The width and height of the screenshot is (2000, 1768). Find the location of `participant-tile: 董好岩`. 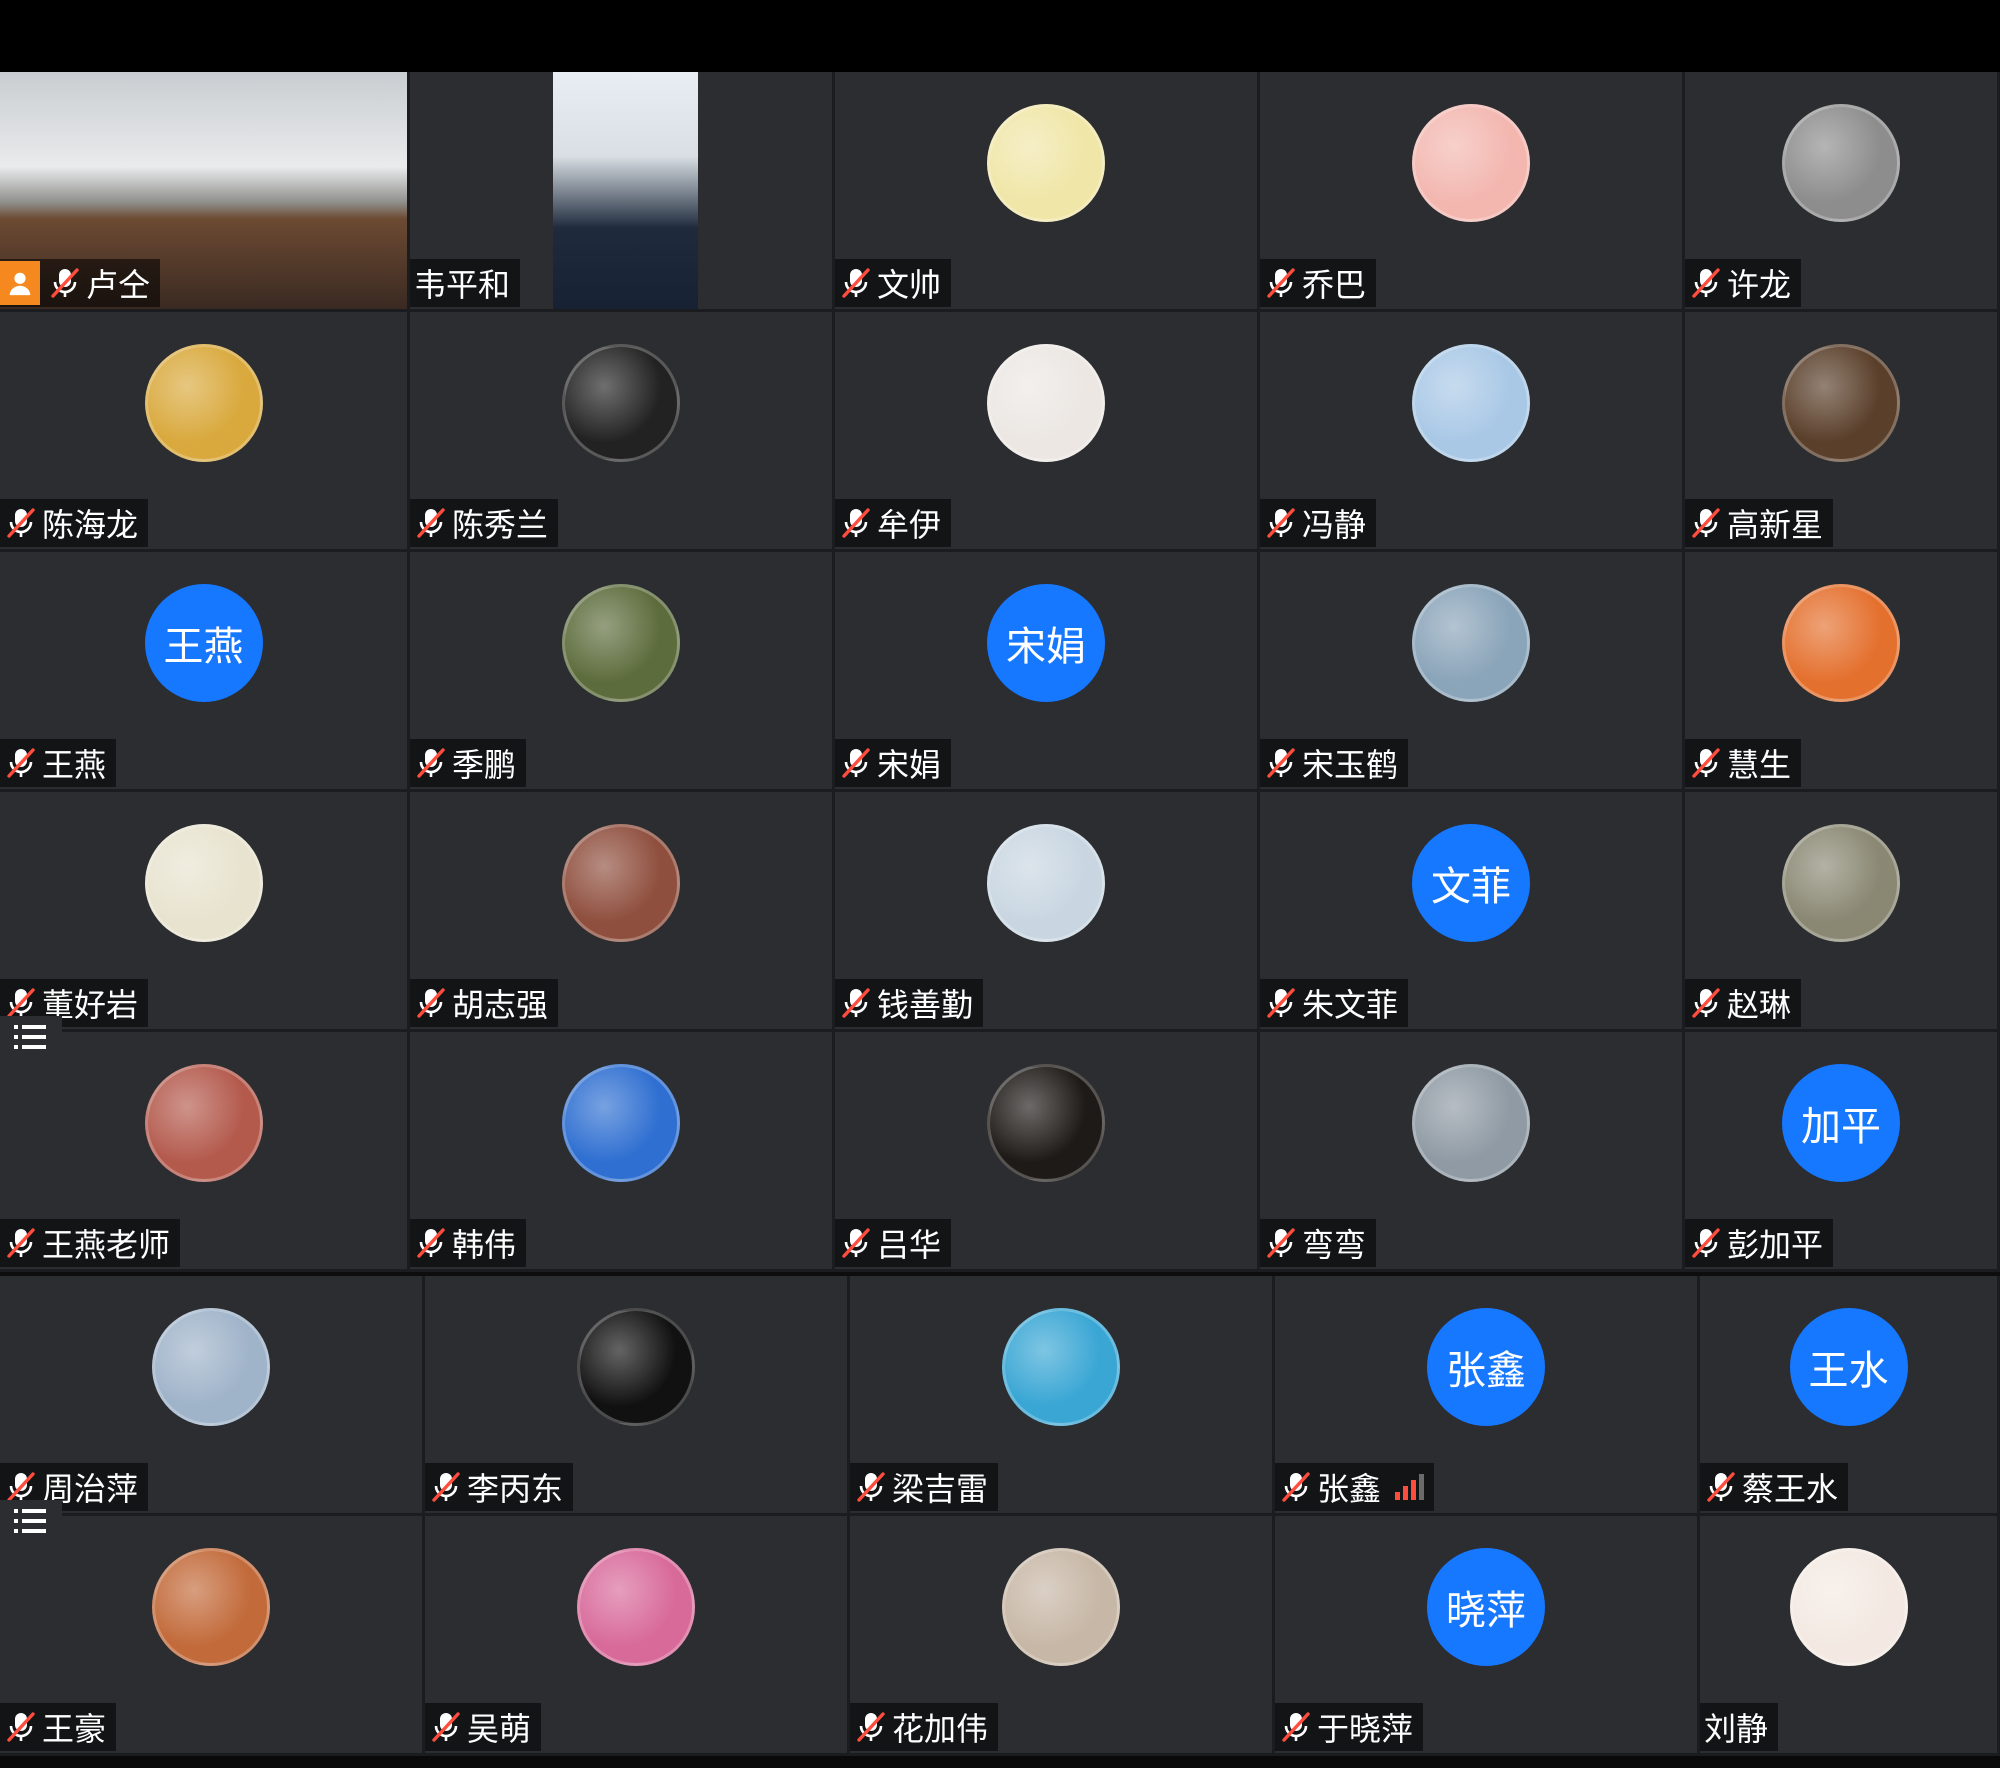

participant-tile: 董好岩 is located at coordinates (205, 912).